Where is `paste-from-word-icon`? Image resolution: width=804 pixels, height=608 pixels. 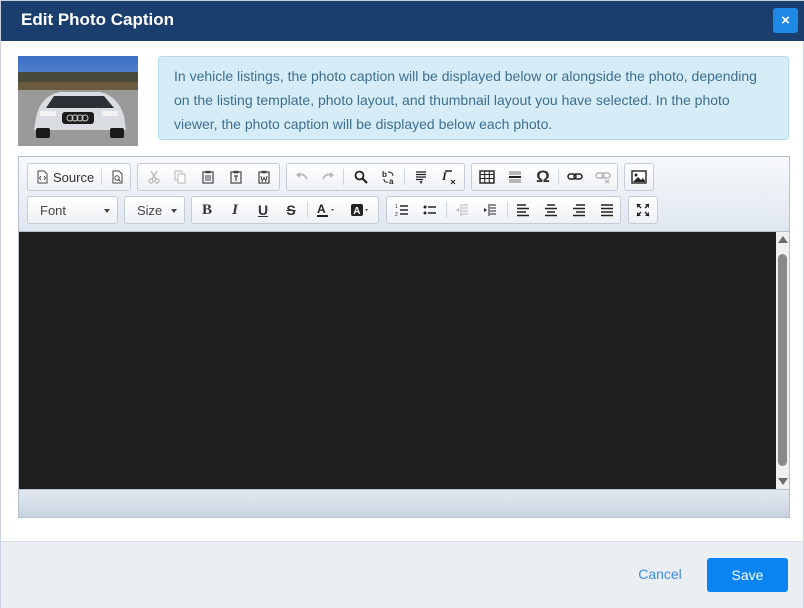 paste-from-word-icon is located at coordinates (264, 177).